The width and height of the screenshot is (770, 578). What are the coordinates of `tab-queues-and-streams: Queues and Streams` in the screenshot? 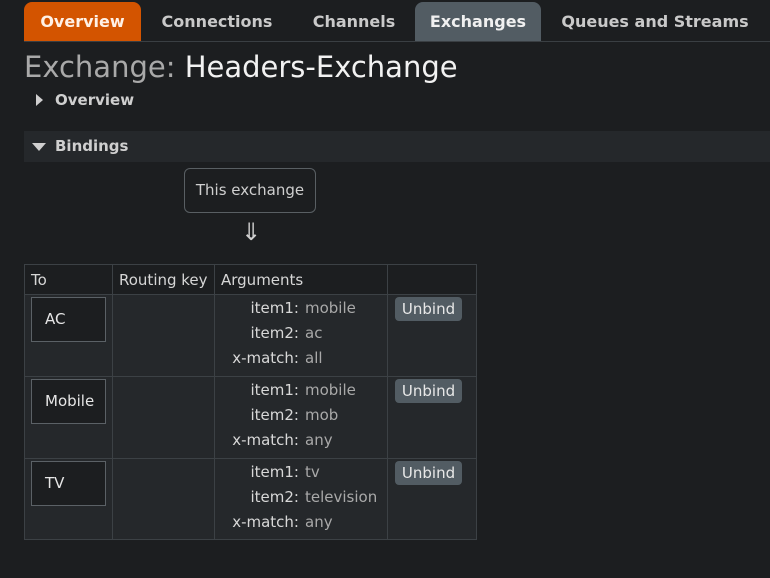 It's located at (655, 21).